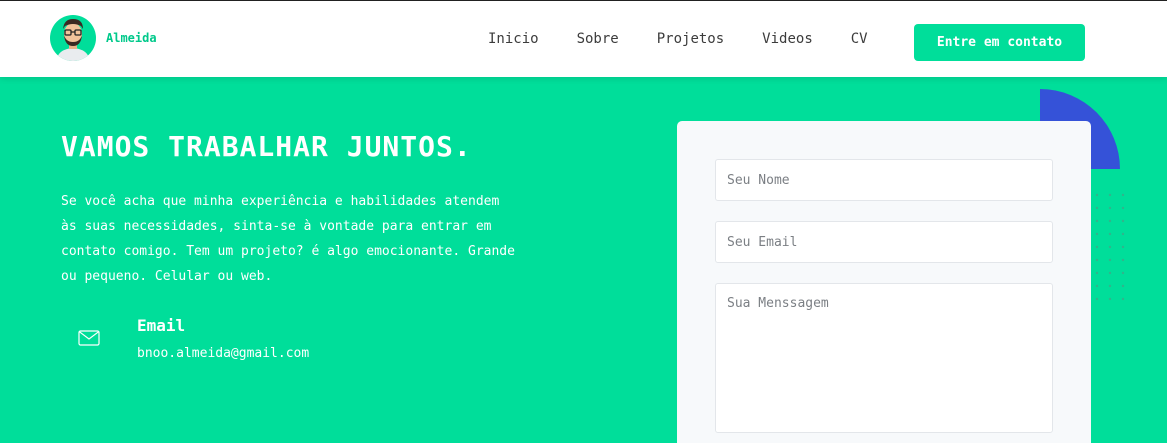 The image size is (1167, 443). I want to click on name-input, so click(884, 180).